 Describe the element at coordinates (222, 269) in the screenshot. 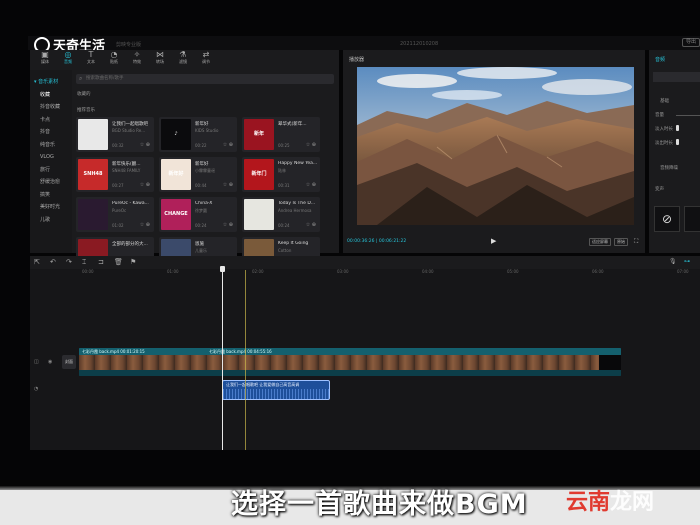

I see `playhead-handle` at that location.